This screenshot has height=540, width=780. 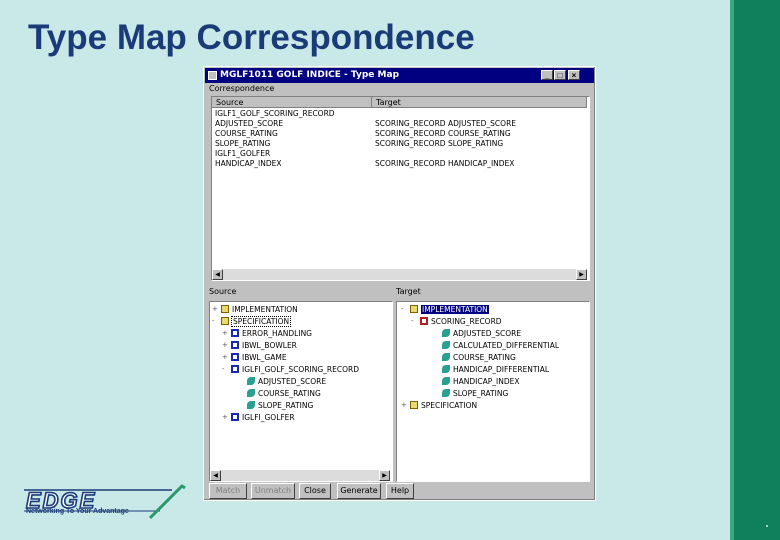 I want to click on tree-item: + IGLFI_GOLFER, so click(x=258, y=417).